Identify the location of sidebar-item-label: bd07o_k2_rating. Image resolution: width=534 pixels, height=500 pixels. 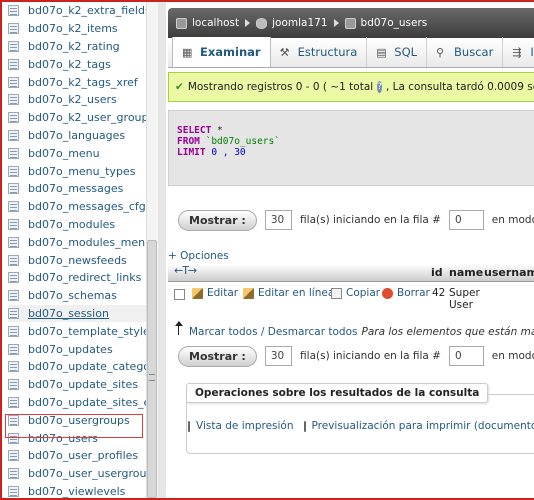
(74, 46).